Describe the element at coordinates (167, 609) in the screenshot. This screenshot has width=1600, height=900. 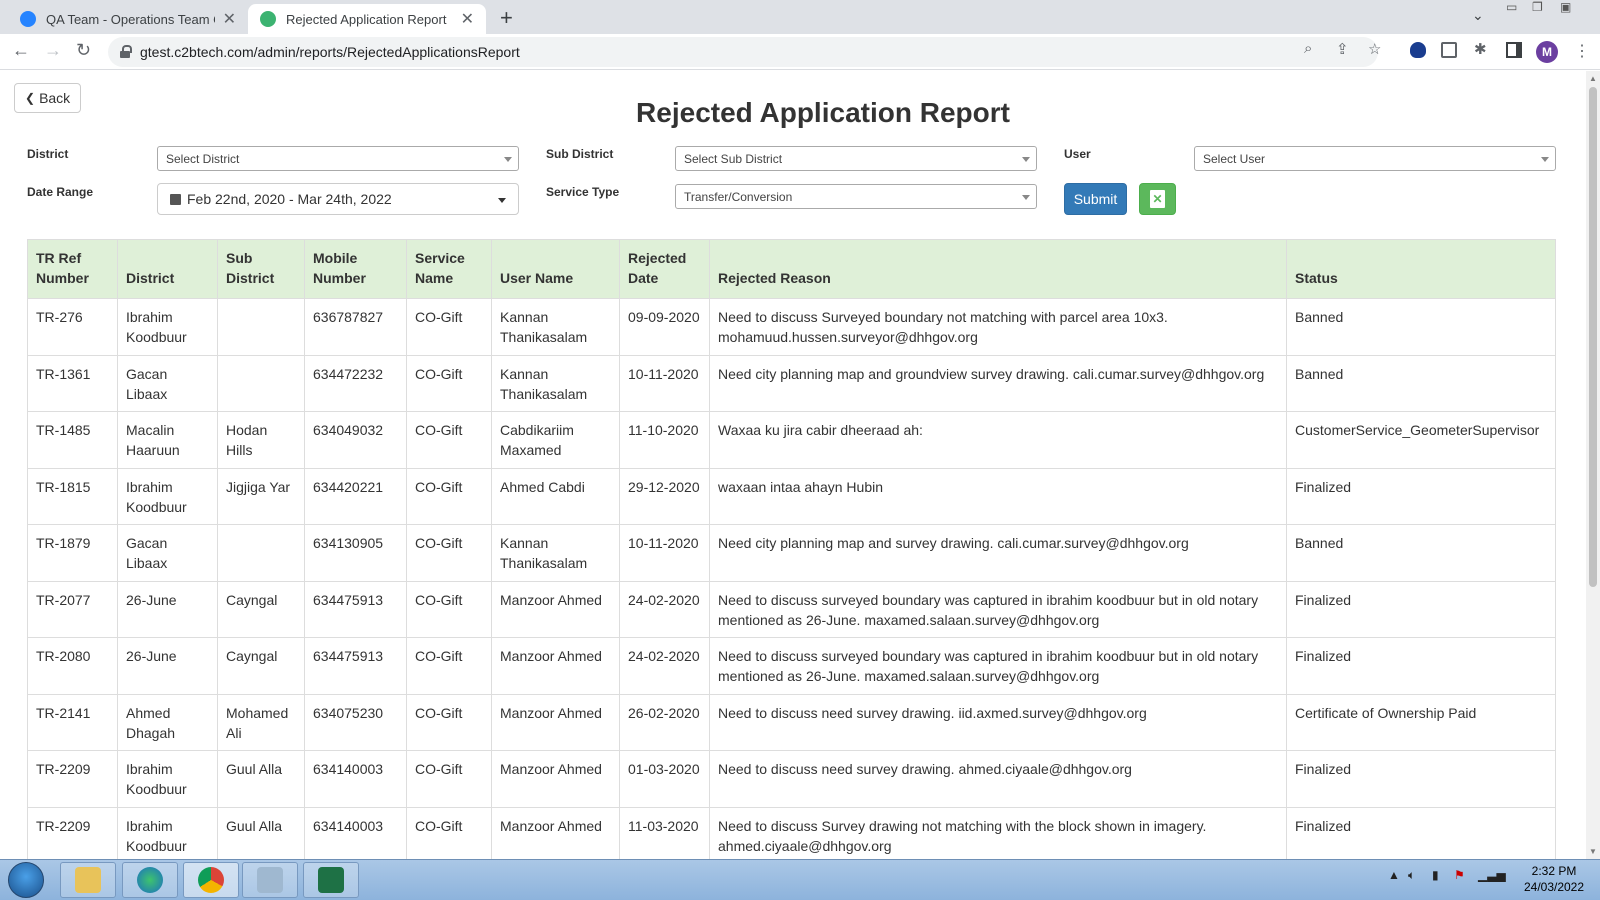
I see `district-cell: 26-June` at that location.